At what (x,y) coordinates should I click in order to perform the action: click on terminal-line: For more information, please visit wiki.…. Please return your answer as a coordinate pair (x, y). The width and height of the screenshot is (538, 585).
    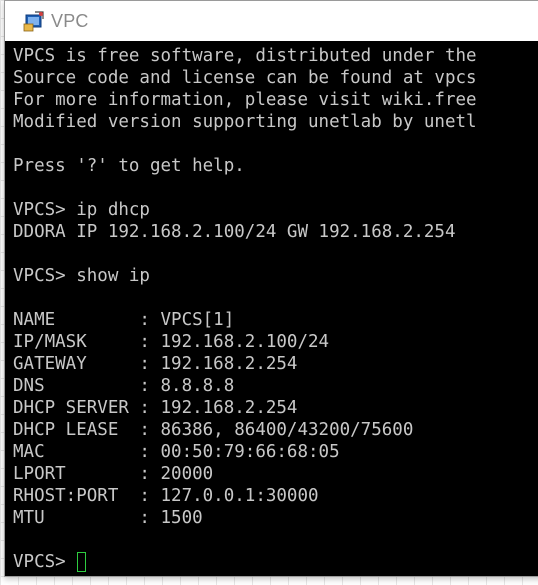
    Looking at the image, I should click on (245, 100).